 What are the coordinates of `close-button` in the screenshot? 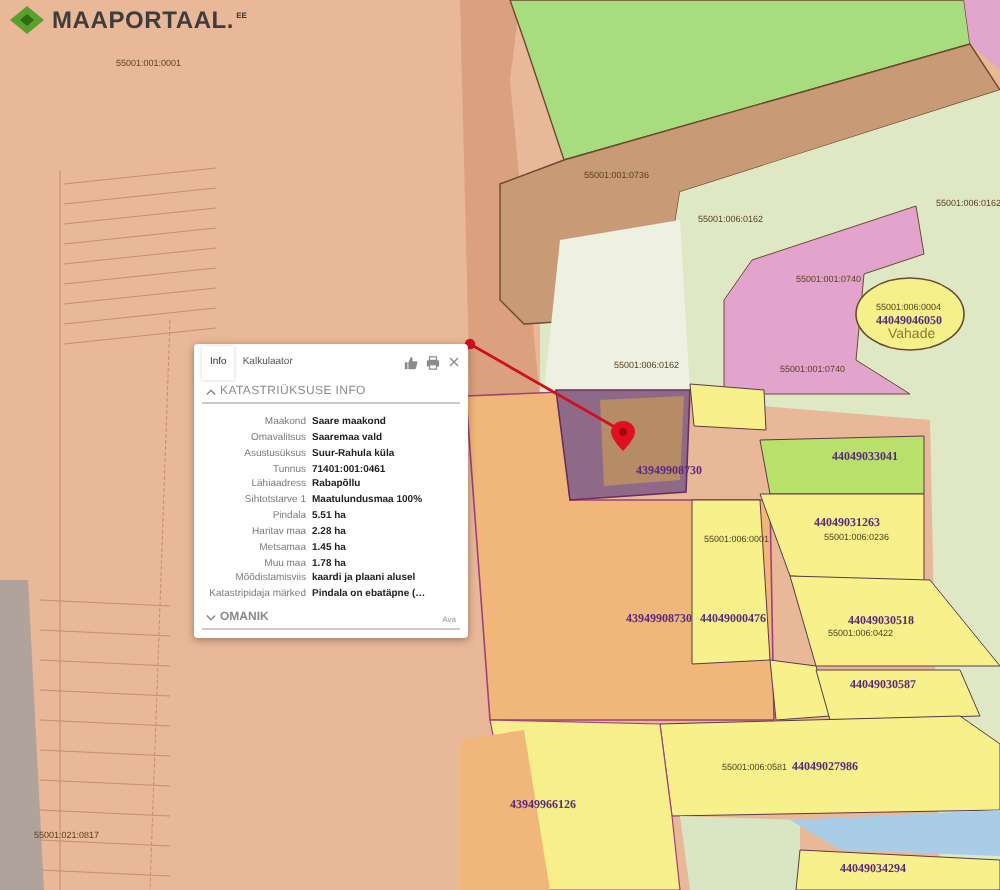 It's located at (454, 362).